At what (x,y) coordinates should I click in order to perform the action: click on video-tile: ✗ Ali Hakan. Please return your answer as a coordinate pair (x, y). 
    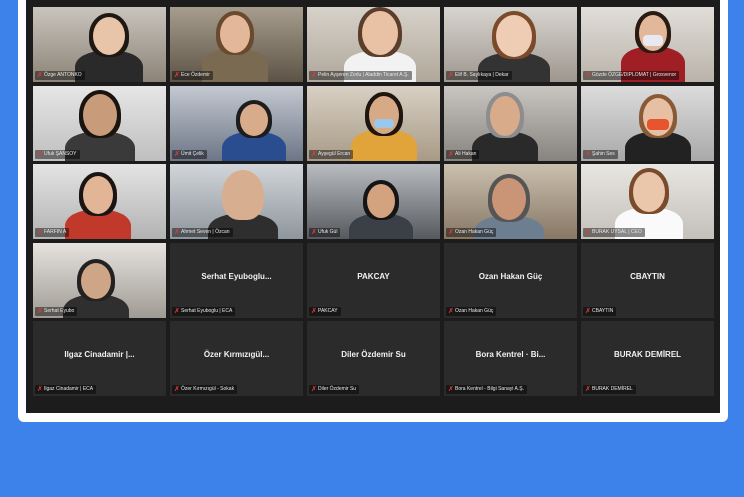
    Looking at the image, I should click on (510, 123).